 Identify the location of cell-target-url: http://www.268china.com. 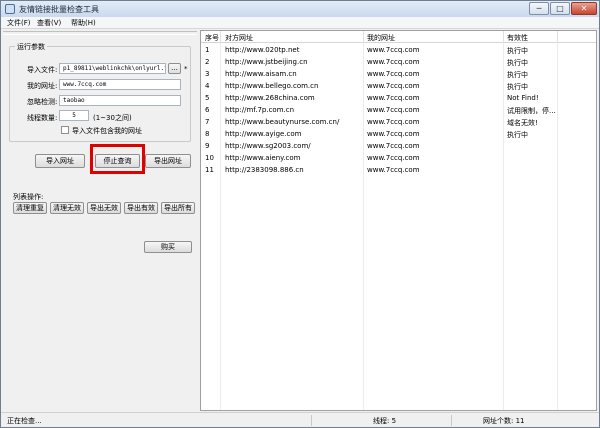
(270, 98).